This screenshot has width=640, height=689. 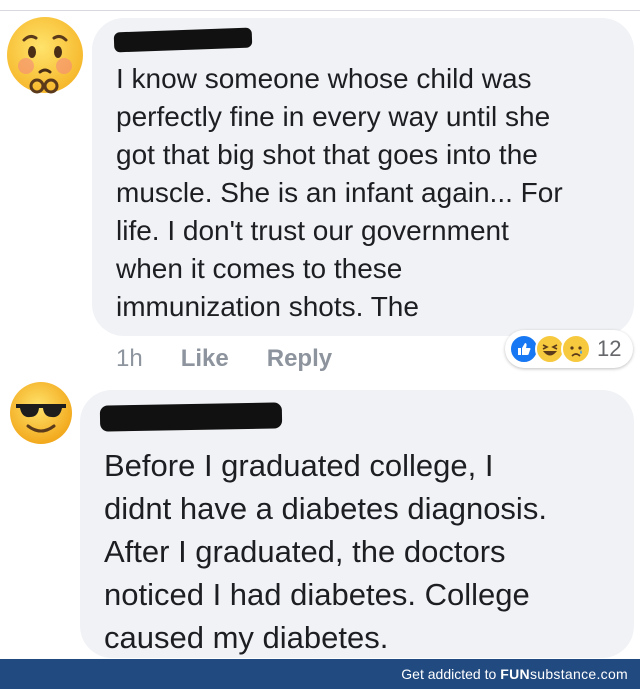 What do you see at coordinates (320, 674) in the screenshot?
I see `watermark-footer: Get addicted to FUNsubstance.com` at bounding box center [320, 674].